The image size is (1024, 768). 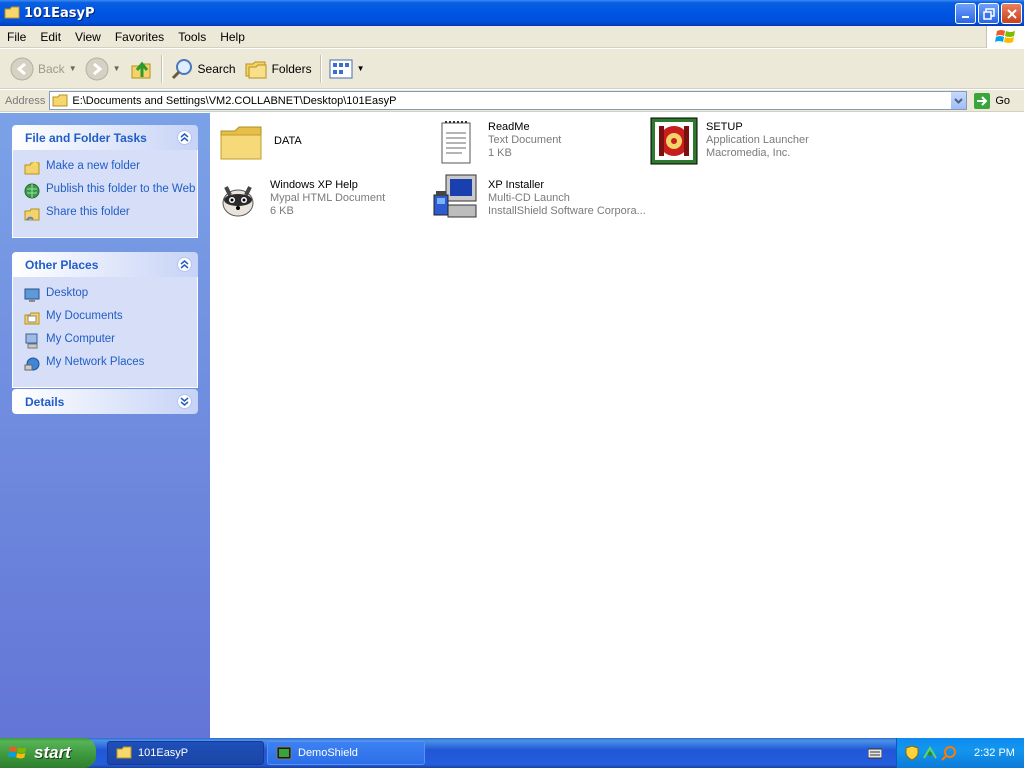 What do you see at coordinates (73, 68) in the screenshot?
I see `back-dropdown-icon: ▼` at bounding box center [73, 68].